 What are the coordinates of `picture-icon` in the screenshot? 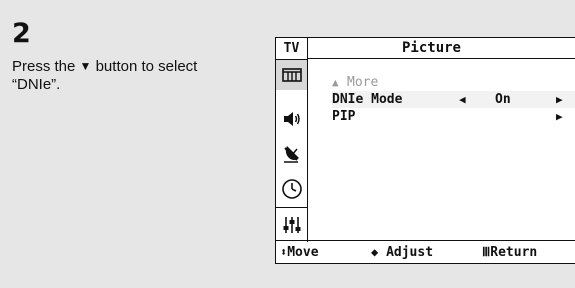 It's located at (291, 75).